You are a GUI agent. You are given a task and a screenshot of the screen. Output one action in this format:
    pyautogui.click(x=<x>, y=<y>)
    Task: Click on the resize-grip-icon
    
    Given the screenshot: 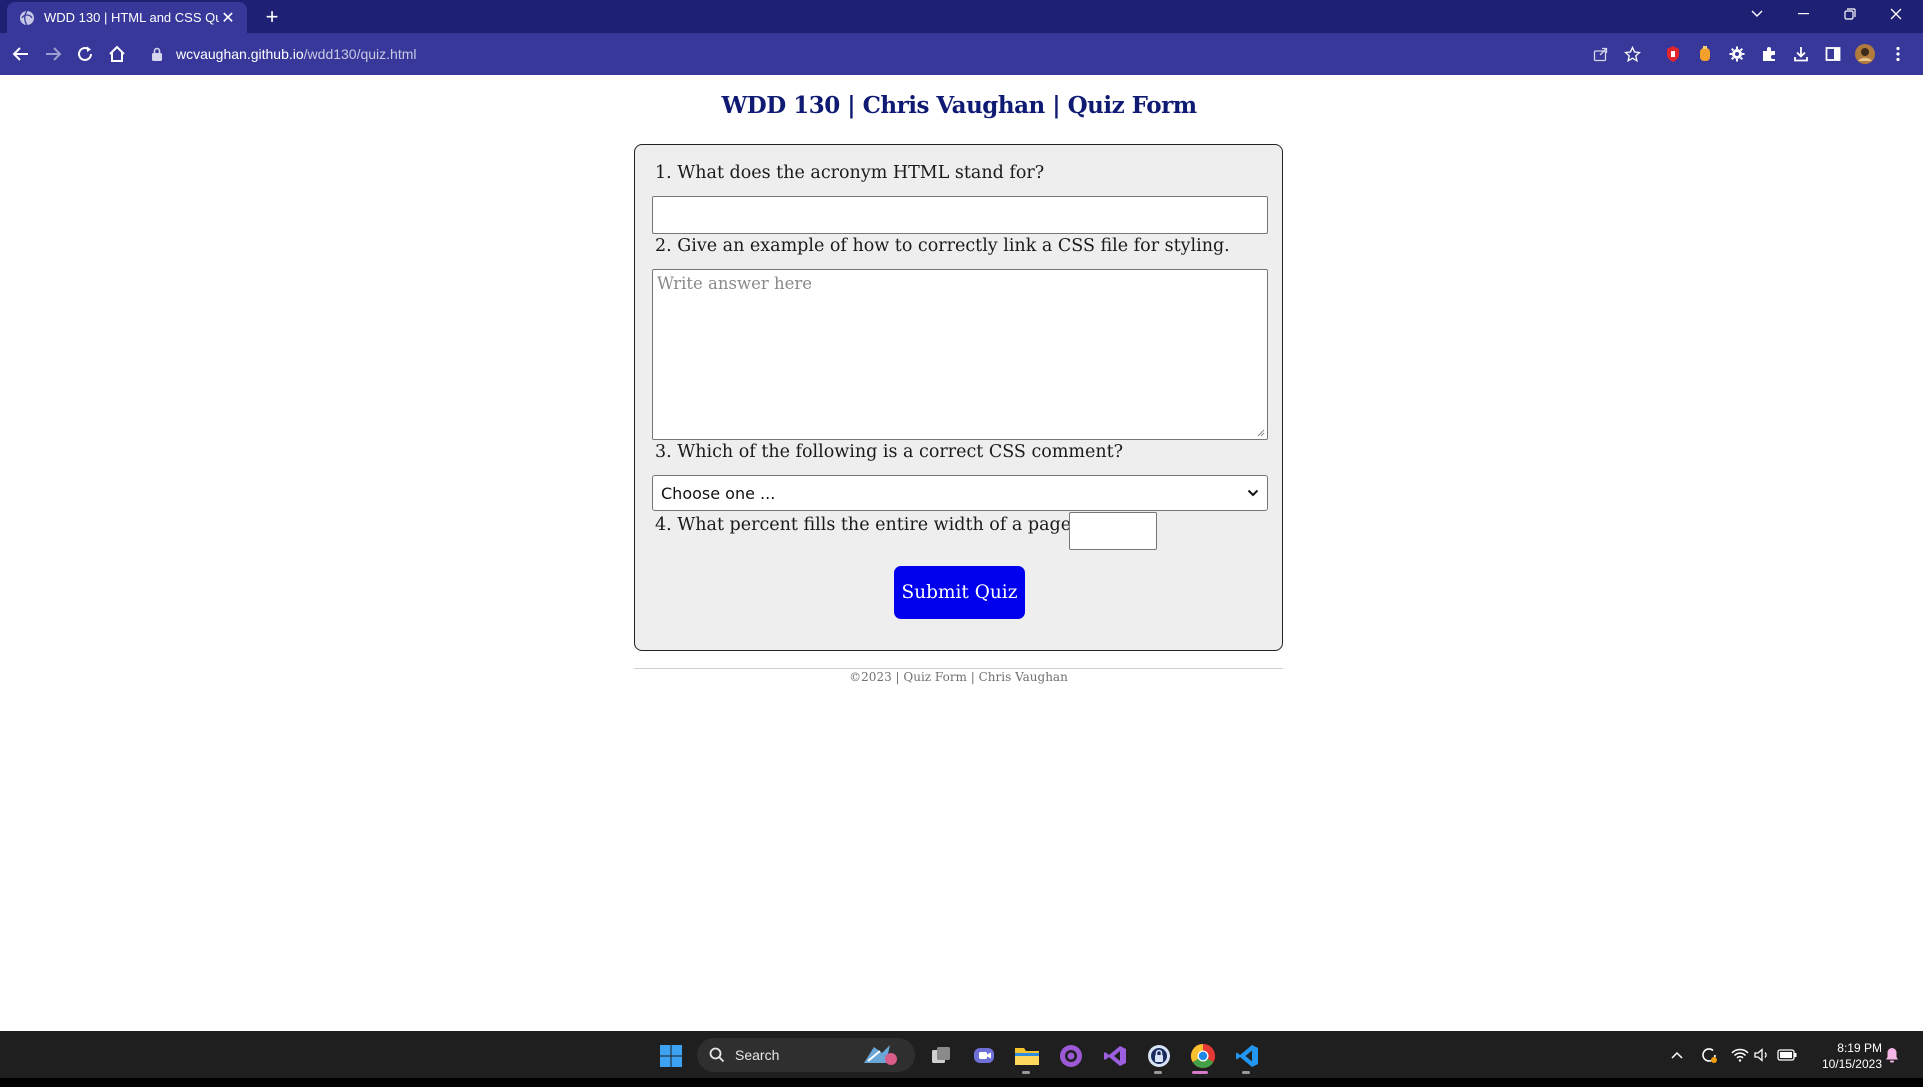 What is the action you would take?
    pyautogui.click(x=1260, y=432)
    